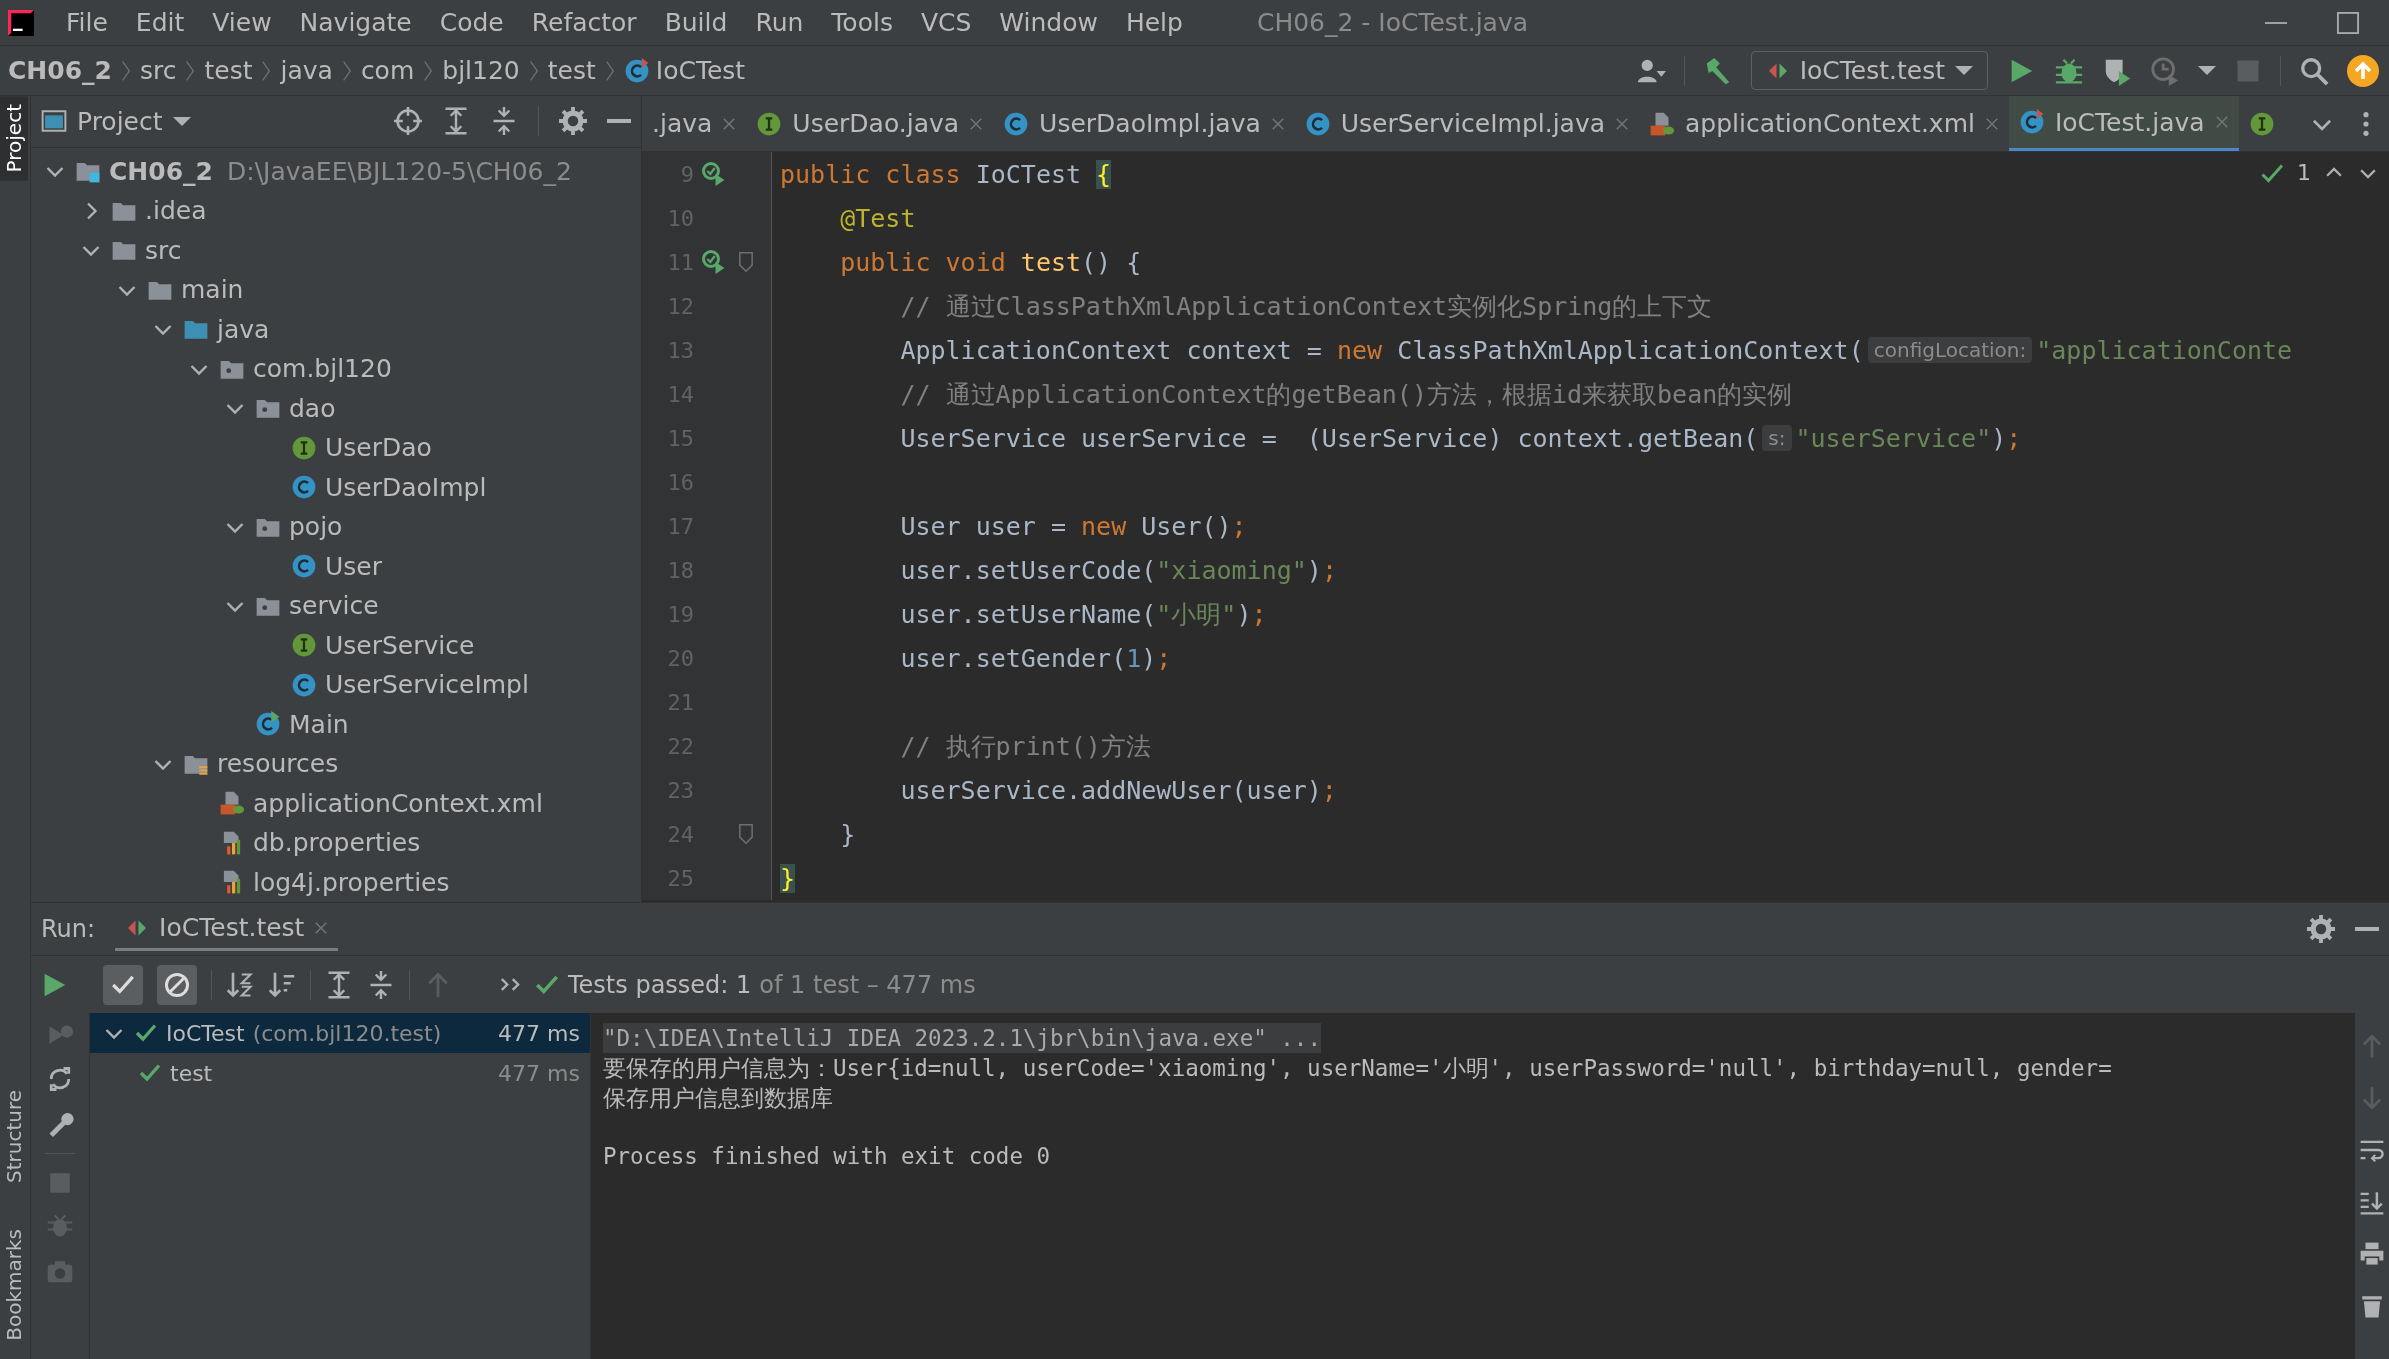  I want to click on code-token: @Test, so click(877, 218).